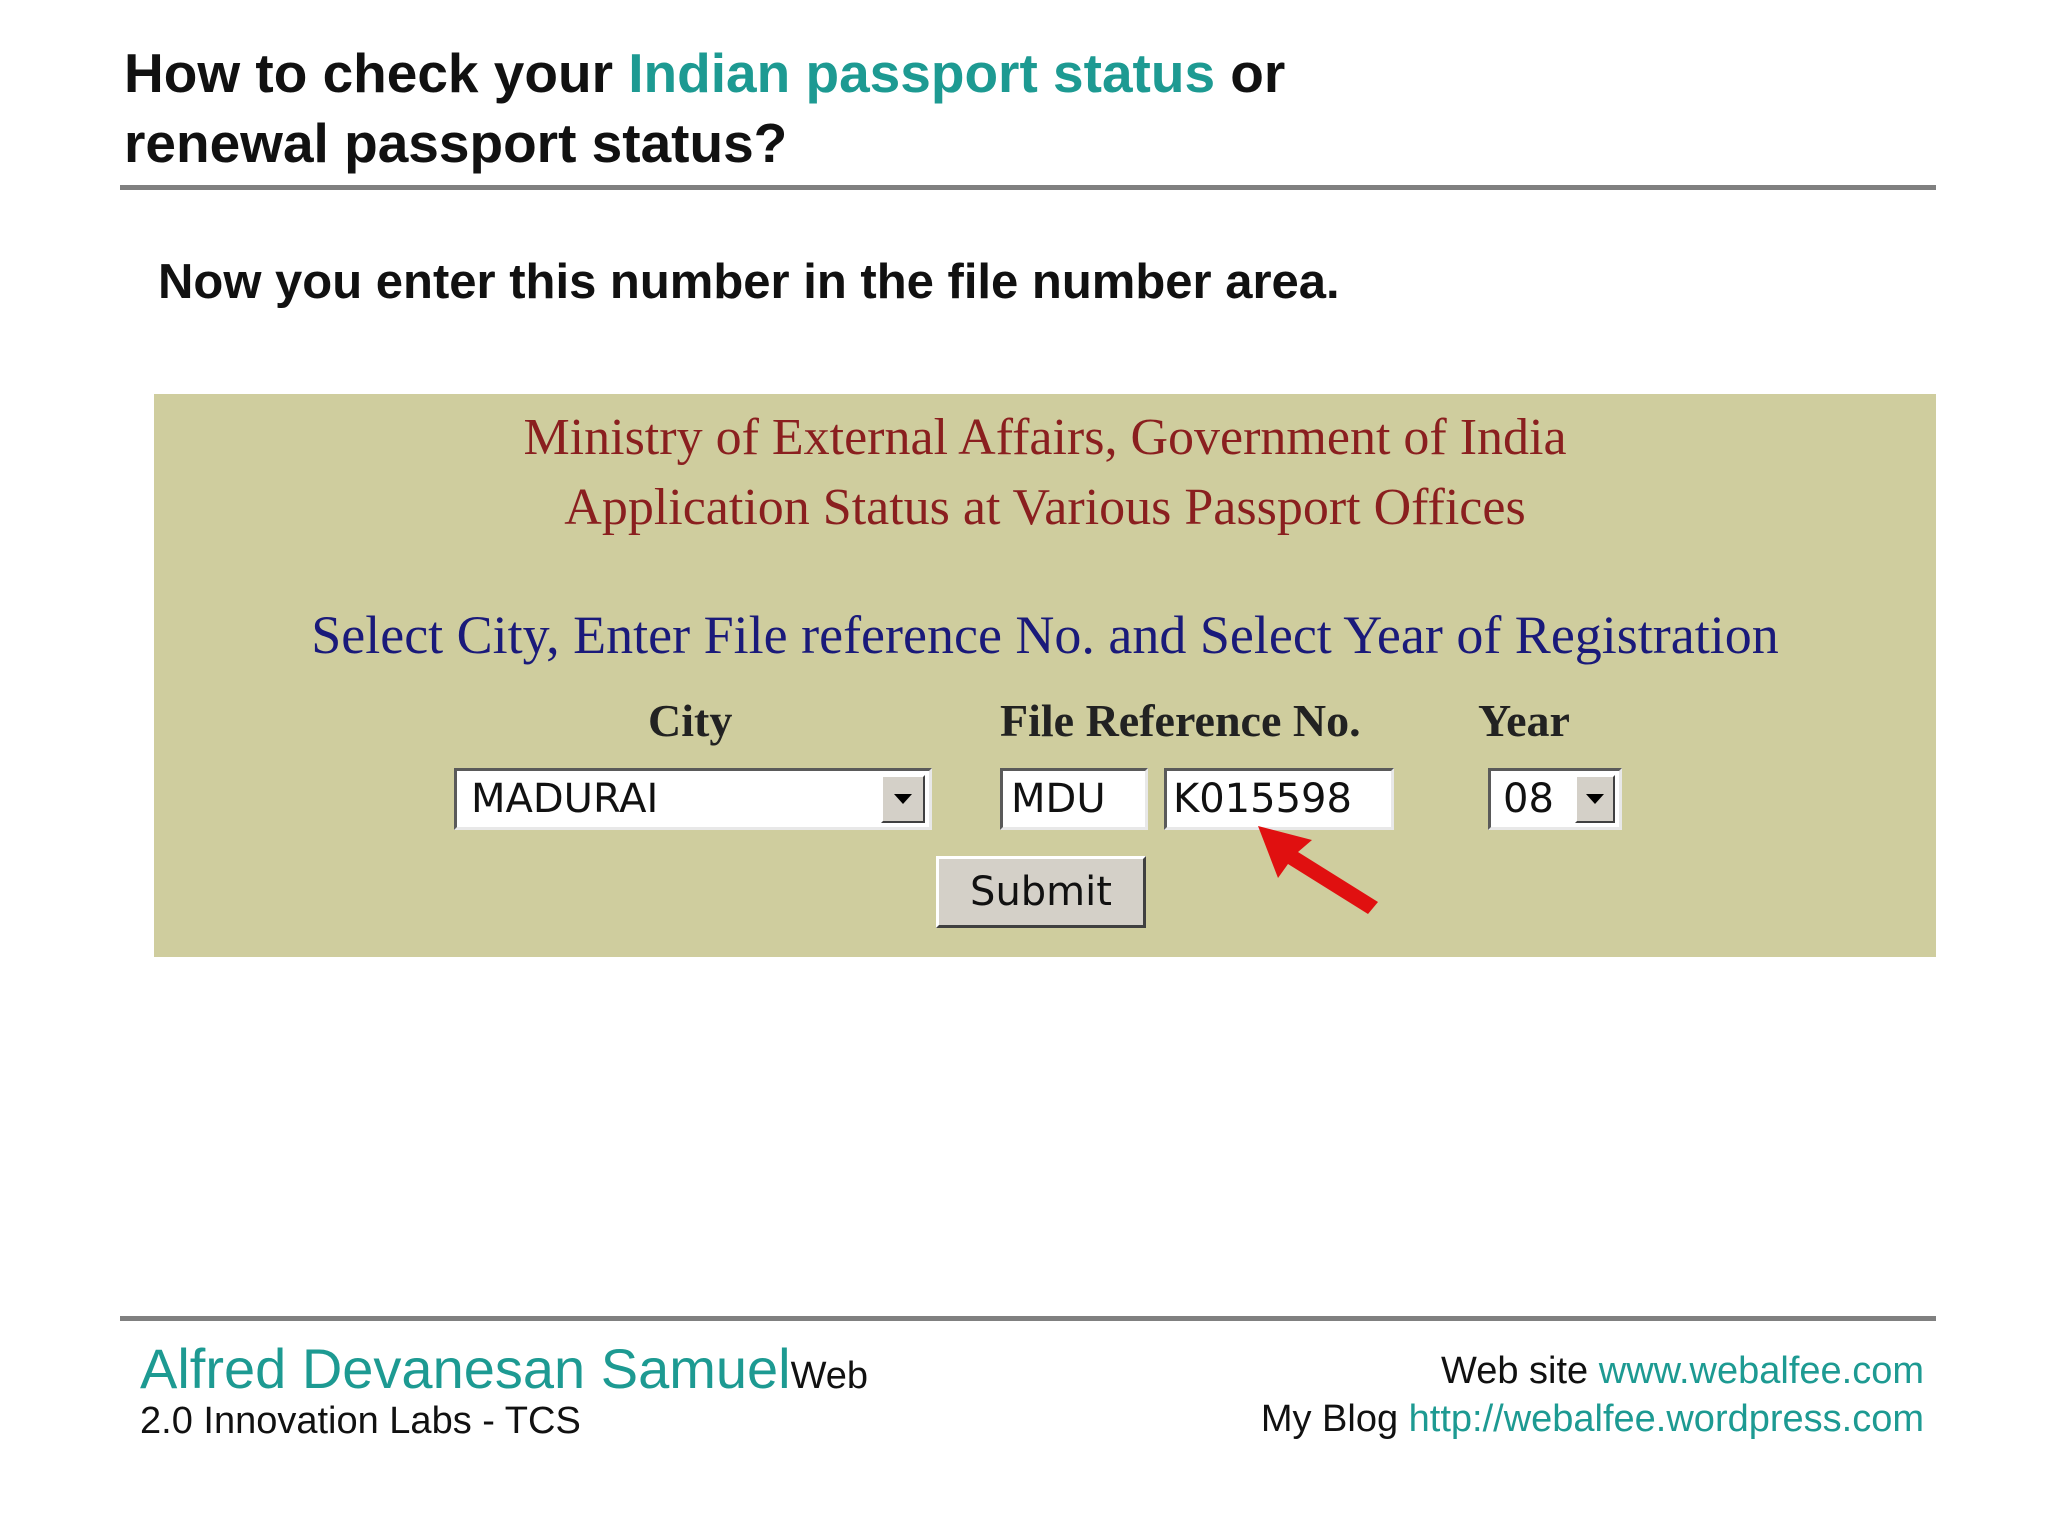 Image resolution: width=2048 pixels, height=1536 pixels. I want to click on city-select: MADURAI, so click(693, 799).